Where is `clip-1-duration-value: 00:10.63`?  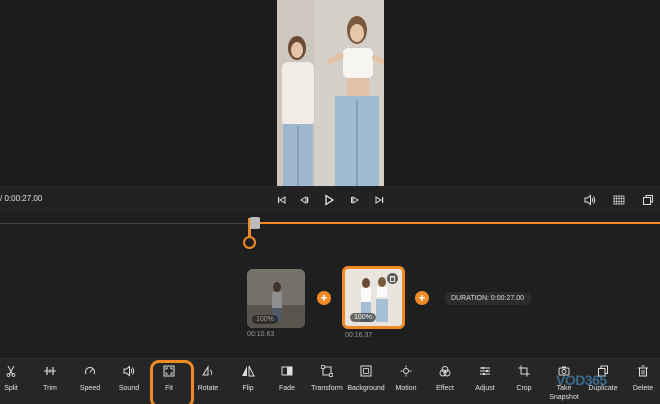 clip-1-duration-value: 00:10.63 is located at coordinates (261, 334).